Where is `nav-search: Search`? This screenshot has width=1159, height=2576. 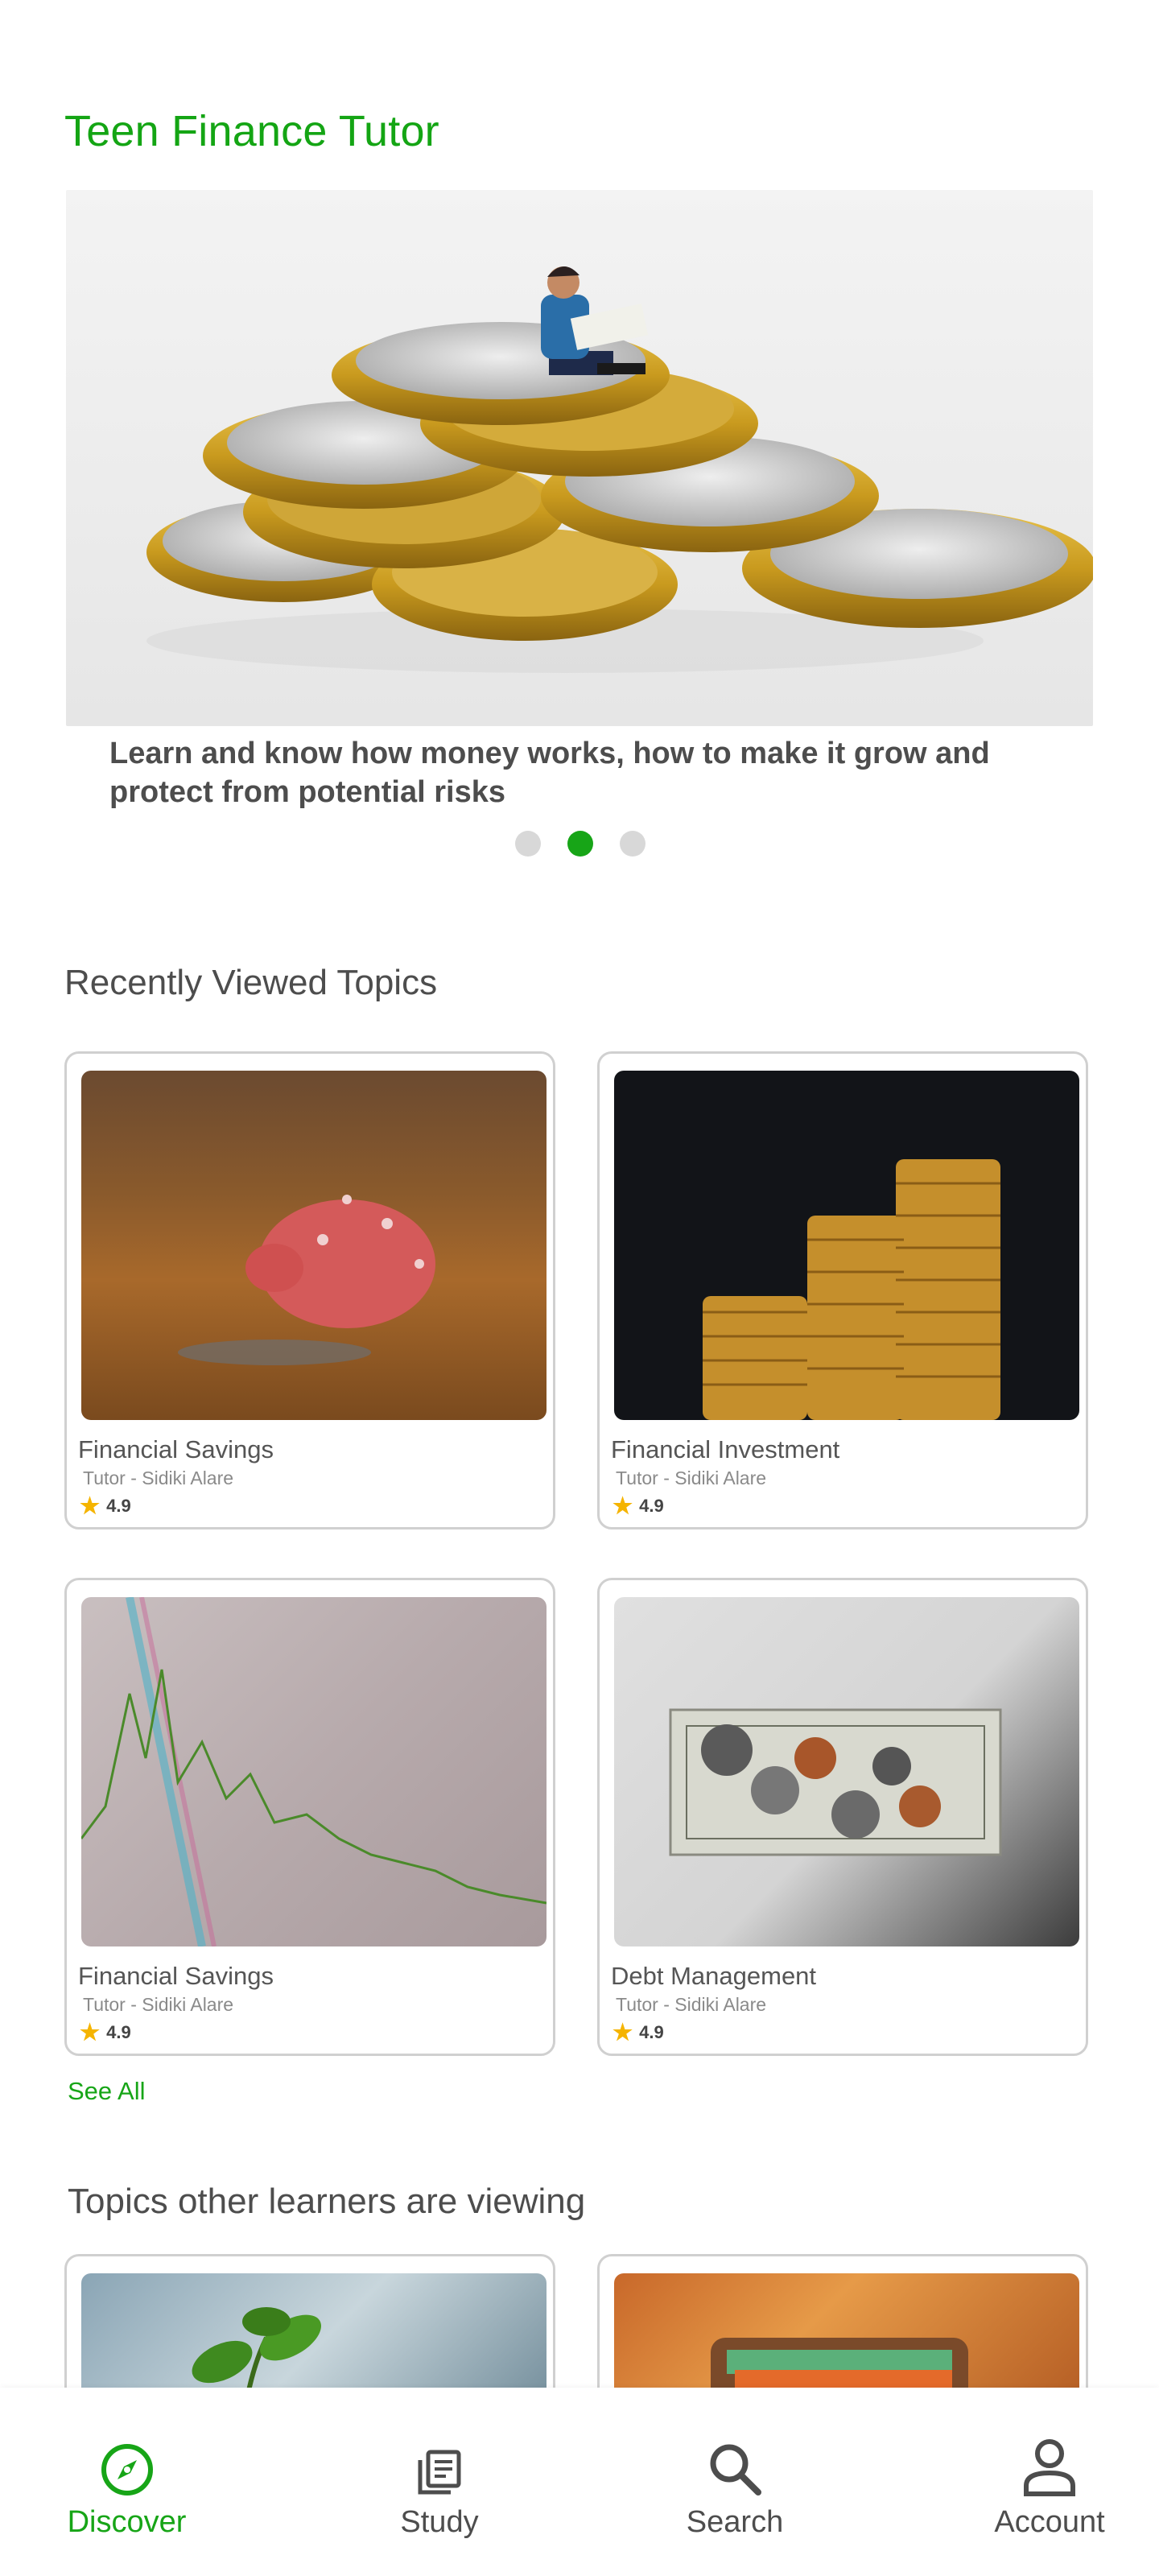 nav-search: Search is located at coordinates (735, 2464).